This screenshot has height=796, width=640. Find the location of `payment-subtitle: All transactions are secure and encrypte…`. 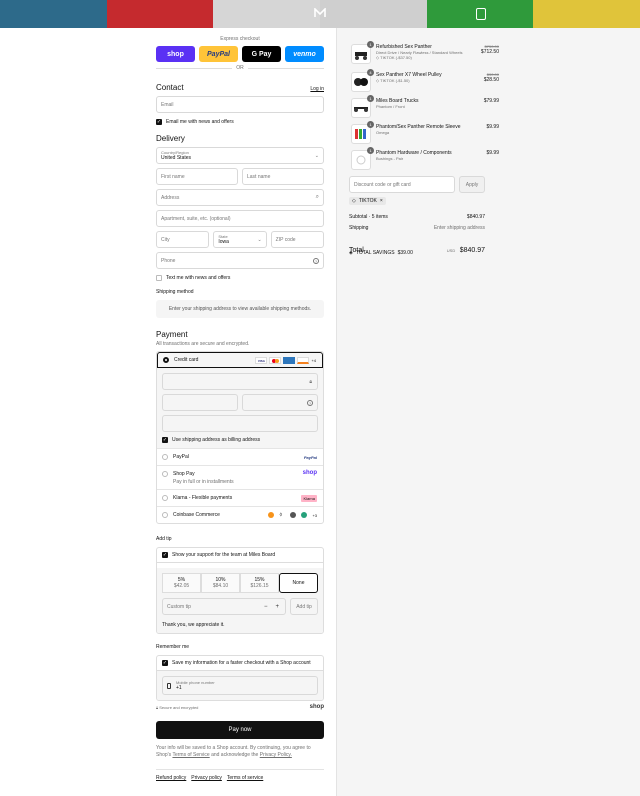

payment-subtitle: All transactions are secure and encrypte… is located at coordinates (203, 344).